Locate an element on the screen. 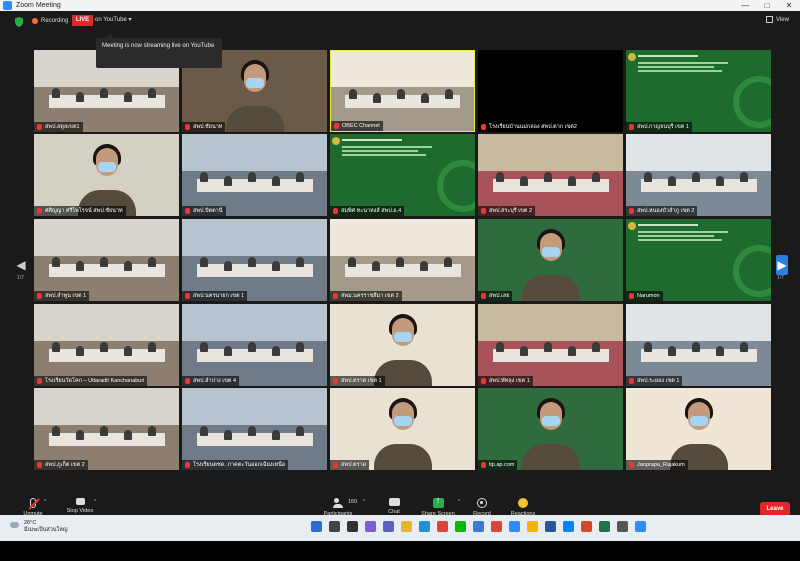  participant-name-text: โรงเรียนวัดโคก – Uttaradit Kanchanaburi is located at coordinates (95, 381).